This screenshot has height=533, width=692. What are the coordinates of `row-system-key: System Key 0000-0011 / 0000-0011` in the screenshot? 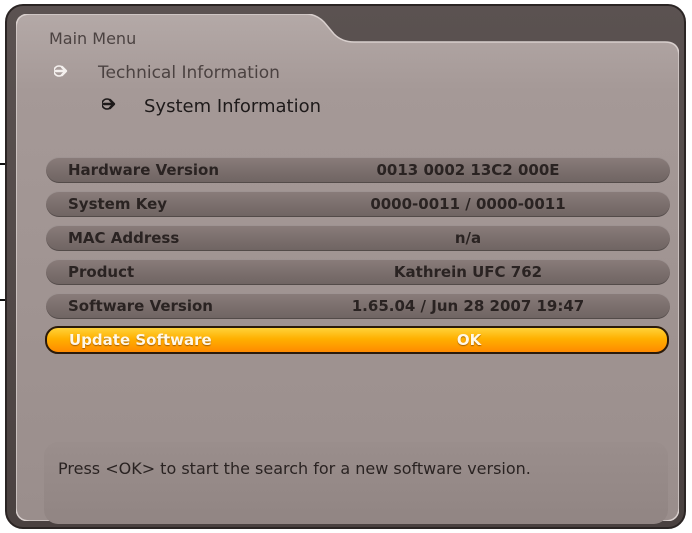 It's located at (358, 204).